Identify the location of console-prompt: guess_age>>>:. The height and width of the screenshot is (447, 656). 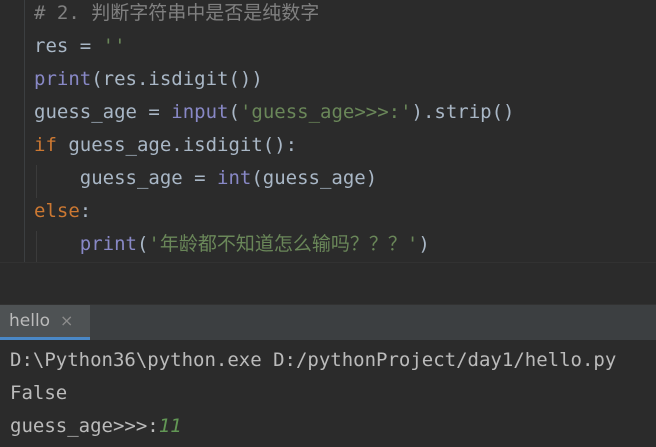
(84, 426).